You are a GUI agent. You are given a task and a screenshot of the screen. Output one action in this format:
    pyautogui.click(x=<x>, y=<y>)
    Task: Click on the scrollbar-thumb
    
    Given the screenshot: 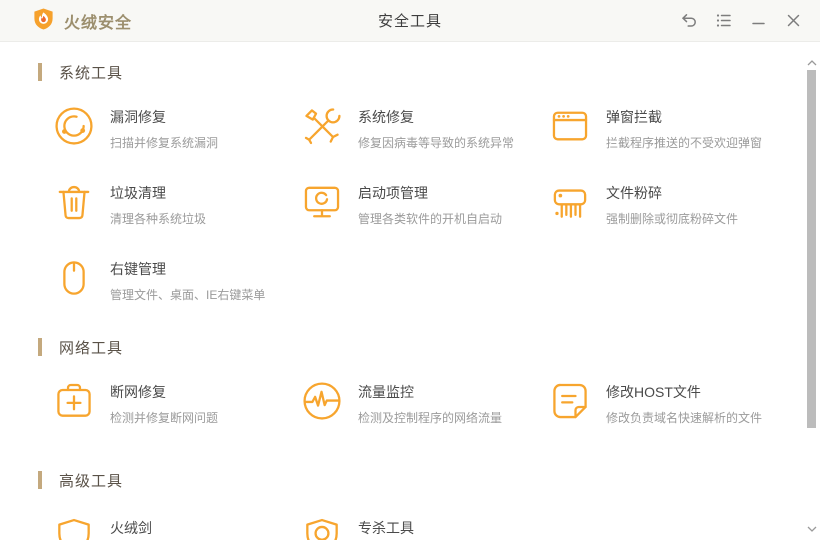 What is the action you would take?
    pyautogui.click(x=811, y=249)
    